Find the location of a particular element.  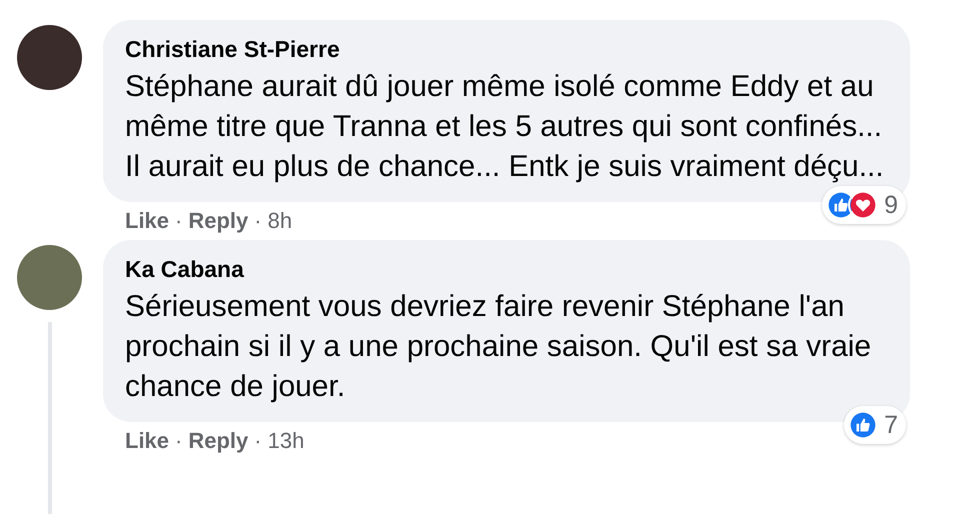

author-name: Christiane St-Pierre is located at coordinates (508, 49).